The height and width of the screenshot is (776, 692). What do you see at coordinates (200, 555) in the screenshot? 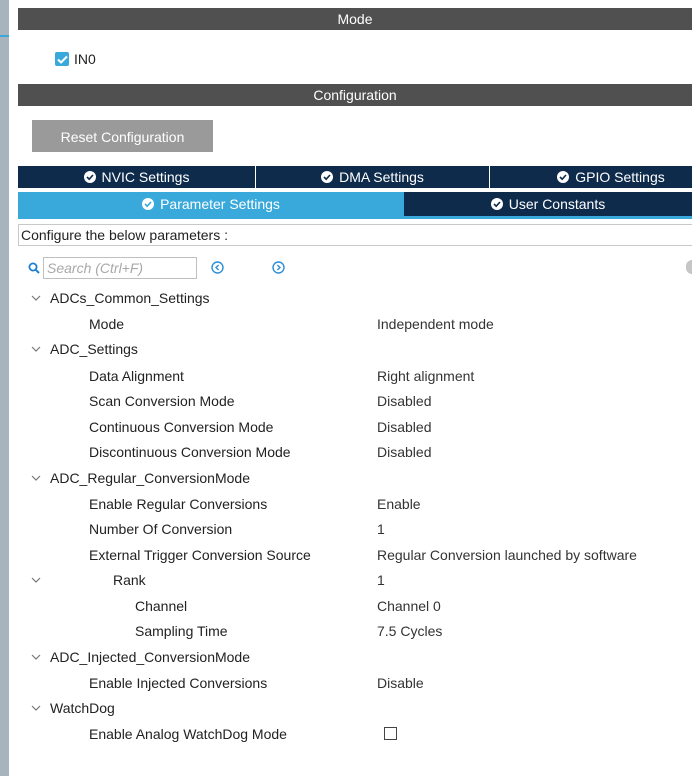
I see `param-label: External Trigger Conversion Source` at bounding box center [200, 555].